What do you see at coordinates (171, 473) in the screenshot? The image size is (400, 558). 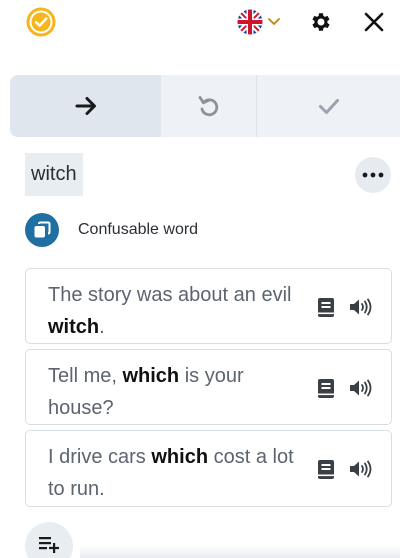 I see `example-sentence: I drive cars which cost a lot to run.` at bounding box center [171, 473].